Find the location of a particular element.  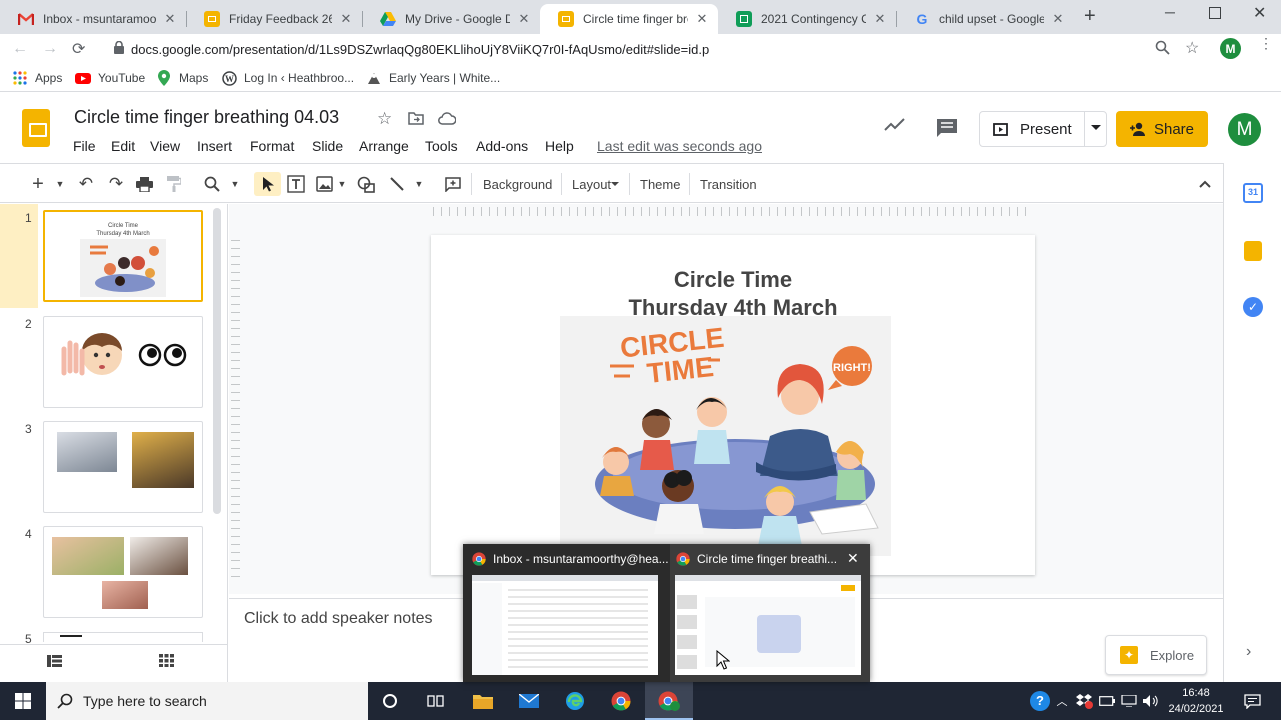

menu-tools: Tools is located at coordinates (441, 146).